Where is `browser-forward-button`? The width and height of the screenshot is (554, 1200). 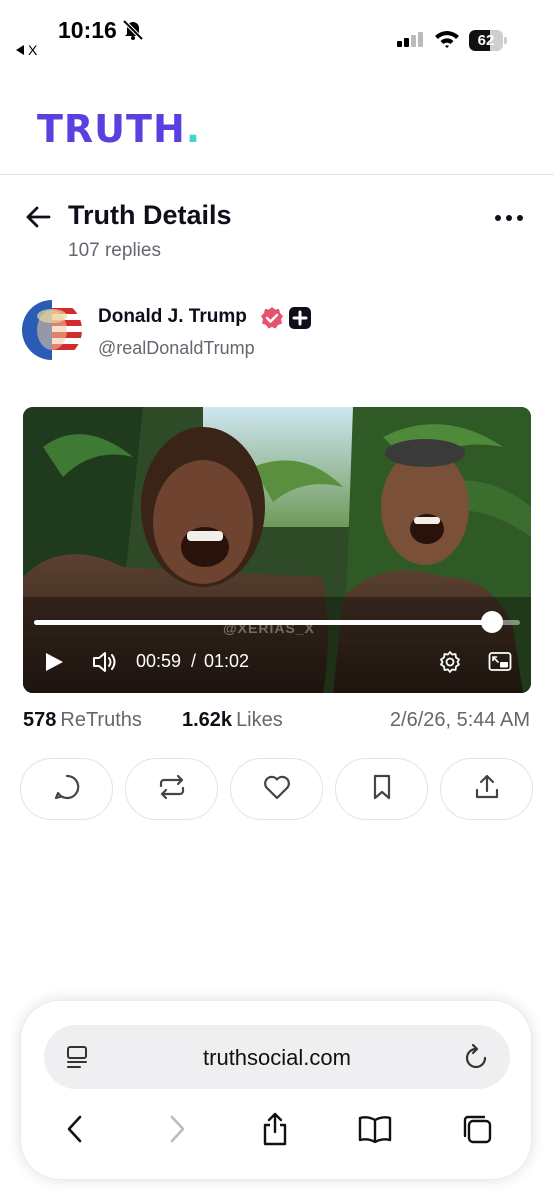 browser-forward-button is located at coordinates (177, 1131).